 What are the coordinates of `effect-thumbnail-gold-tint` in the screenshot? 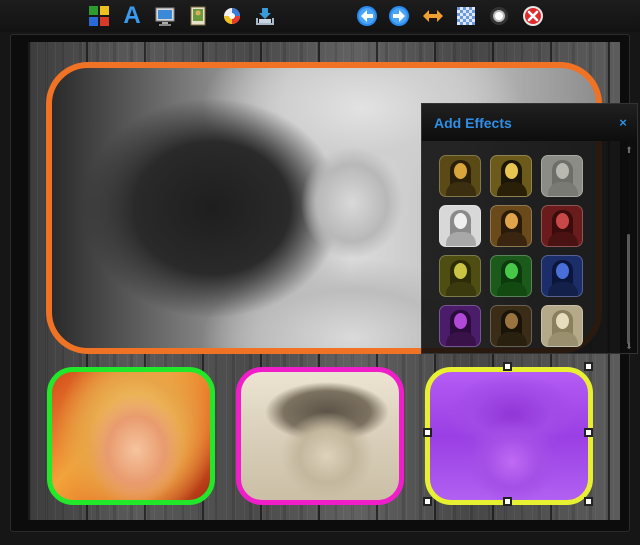 It's located at (460, 176).